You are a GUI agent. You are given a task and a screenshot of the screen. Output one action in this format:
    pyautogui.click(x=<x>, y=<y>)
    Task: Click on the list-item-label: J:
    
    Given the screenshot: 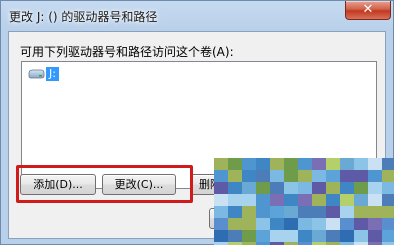 What is the action you would take?
    pyautogui.click(x=52, y=74)
    